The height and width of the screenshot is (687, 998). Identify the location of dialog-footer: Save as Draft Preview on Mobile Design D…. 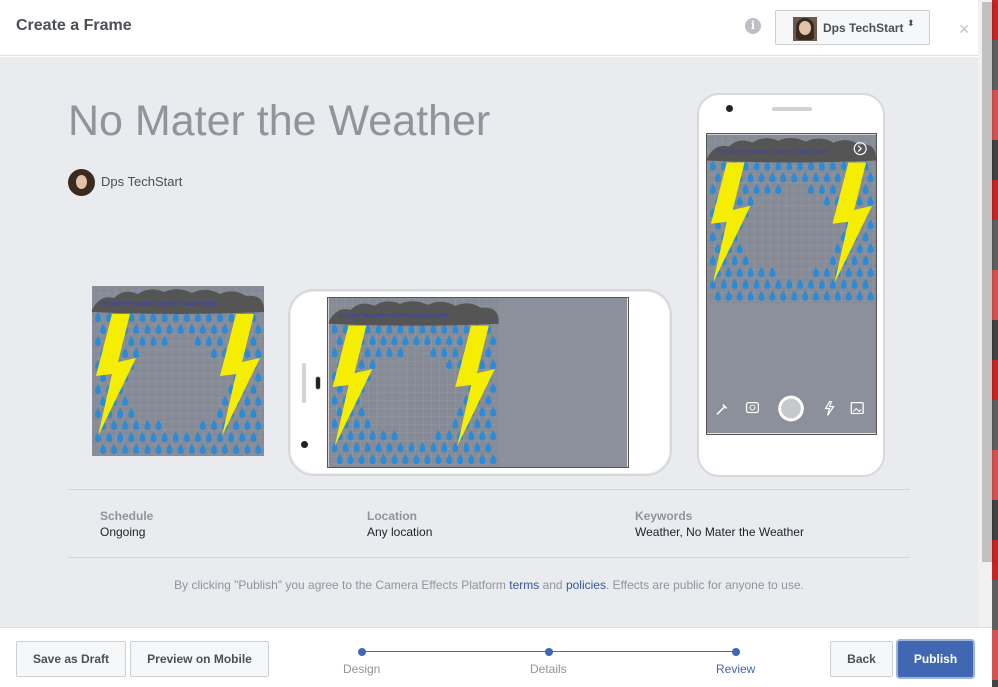
(496, 657).